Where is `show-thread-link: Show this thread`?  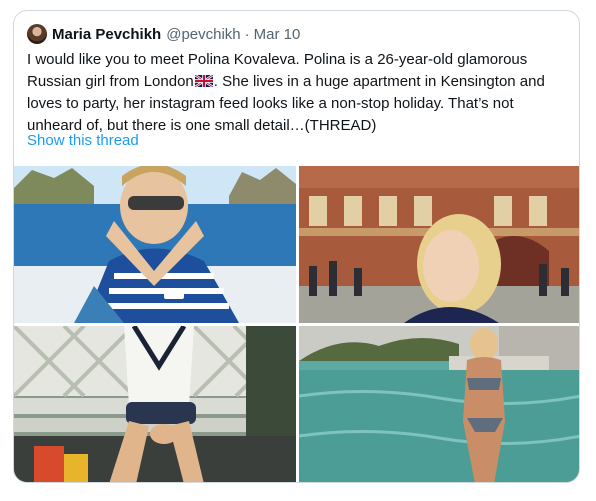 show-thread-link: Show this thread is located at coordinates (83, 140).